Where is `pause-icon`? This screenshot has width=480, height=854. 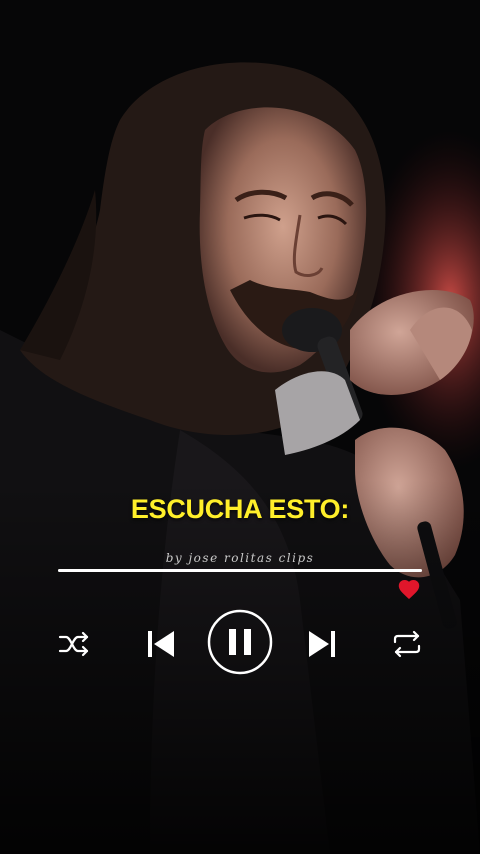 pause-icon is located at coordinates (240, 642).